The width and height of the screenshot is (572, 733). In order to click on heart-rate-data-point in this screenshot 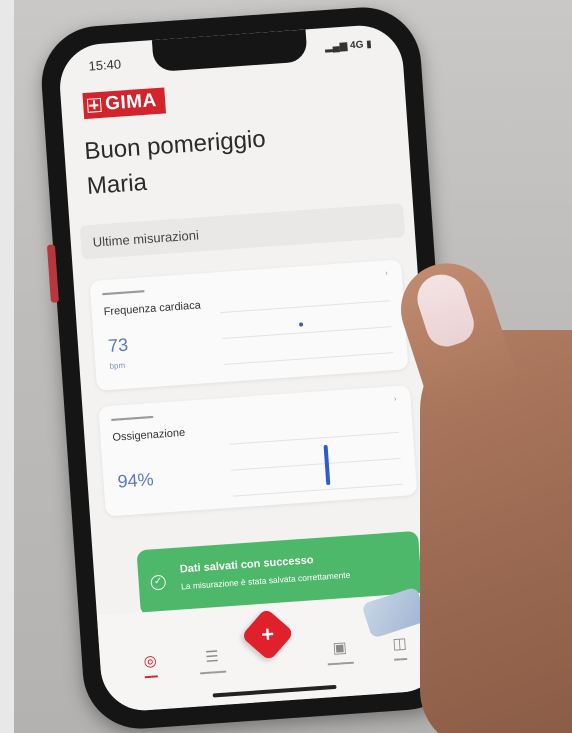, I will do `click(301, 324)`.